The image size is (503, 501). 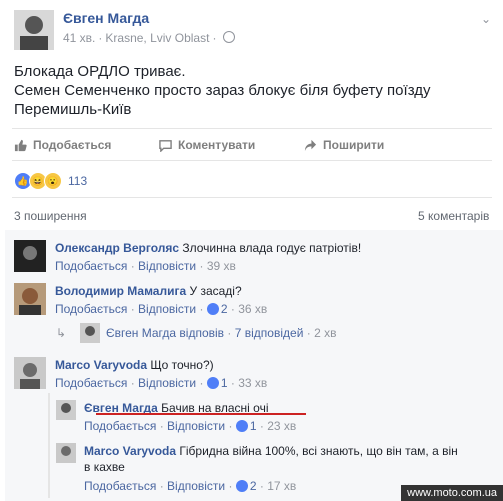 What do you see at coordinates (165, 145) in the screenshot?
I see `comment-icon` at bounding box center [165, 145].